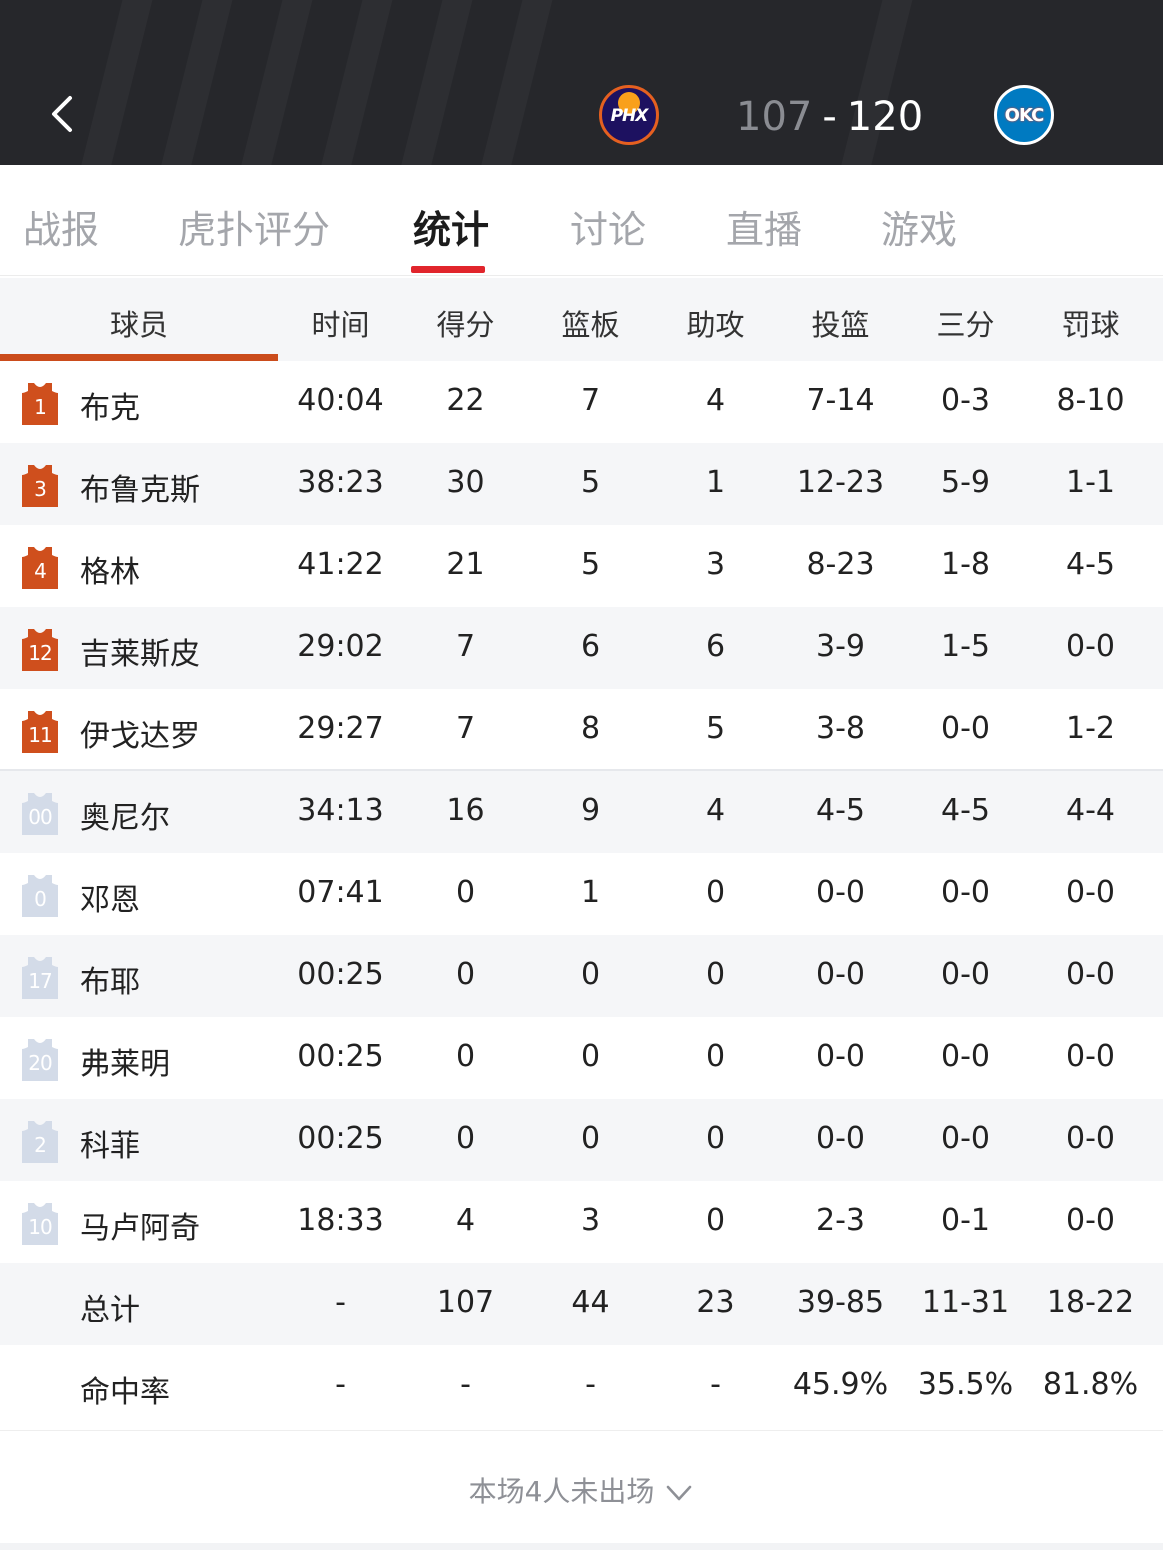 The width and height of the screenshot is (1163, 1550). Describe the element at coordinates (340, 482) in the screenshot. I see `stat-time: 38:23` at that location.